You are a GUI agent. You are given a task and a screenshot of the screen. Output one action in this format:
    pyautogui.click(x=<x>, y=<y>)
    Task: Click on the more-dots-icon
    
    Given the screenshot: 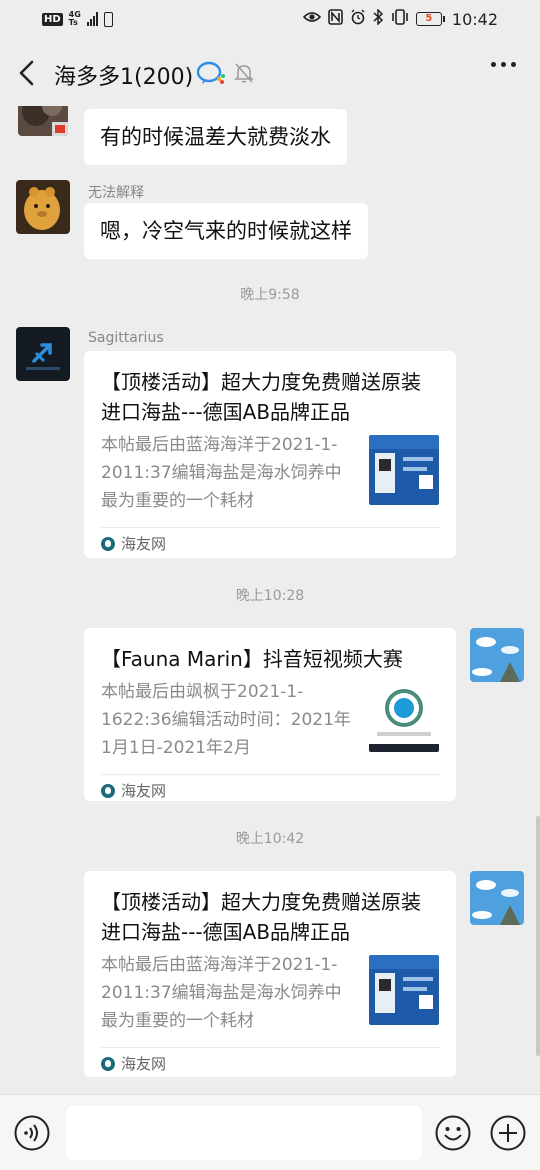 What is the action you would take?
    pyautogui.click(x=493, y=64)
    